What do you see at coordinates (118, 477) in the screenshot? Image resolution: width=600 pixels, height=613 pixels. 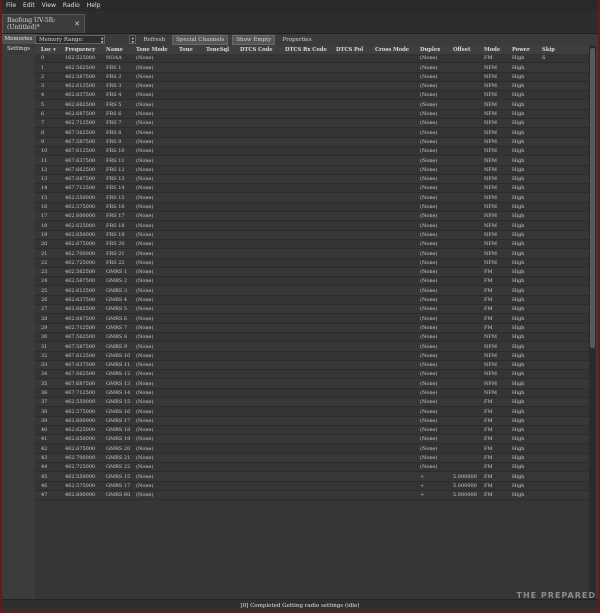 I see `col-name-cell: GMRS 15` at bounding box center [118, 477].